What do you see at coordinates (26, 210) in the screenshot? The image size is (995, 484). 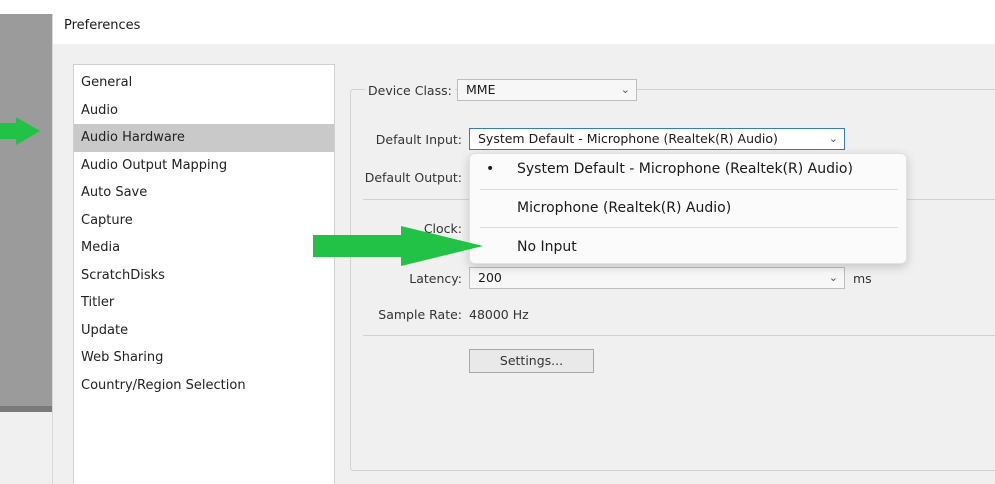 I see `background-panel` at bounding box center [26, 210].